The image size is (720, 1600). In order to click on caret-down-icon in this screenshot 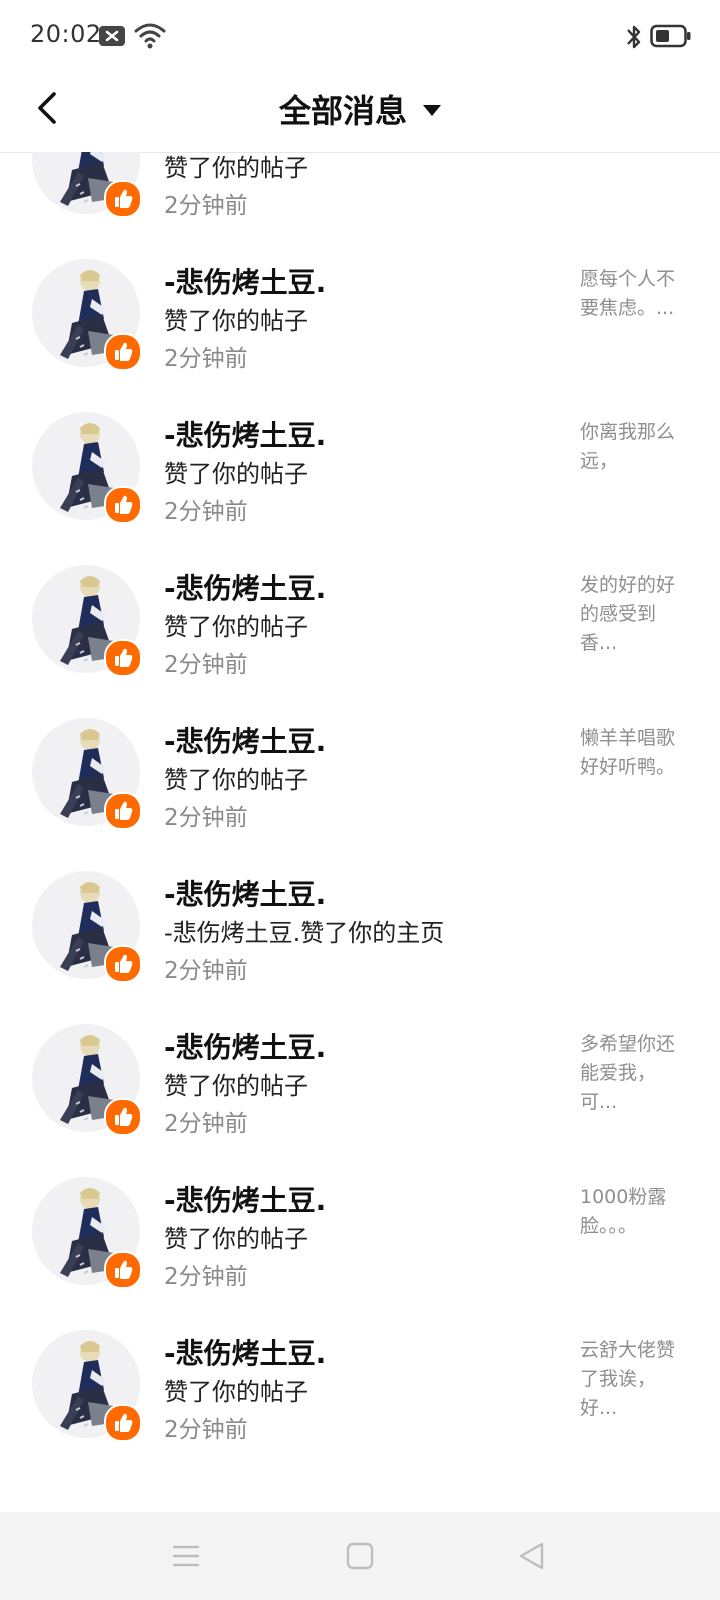, I will do `click(432, 110)`.